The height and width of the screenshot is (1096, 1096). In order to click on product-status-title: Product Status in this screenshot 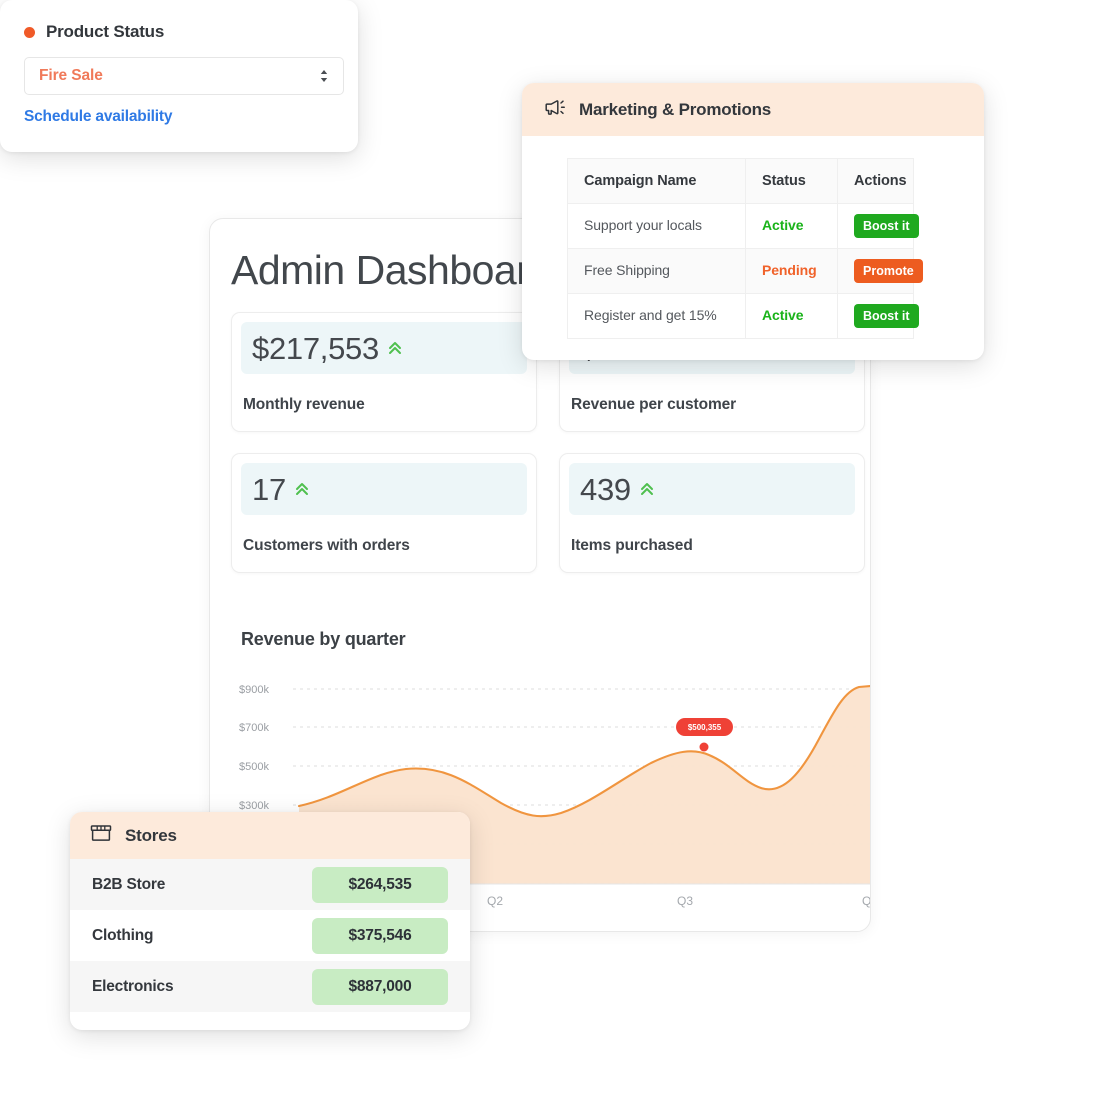, I will do `click(105, 31)`.